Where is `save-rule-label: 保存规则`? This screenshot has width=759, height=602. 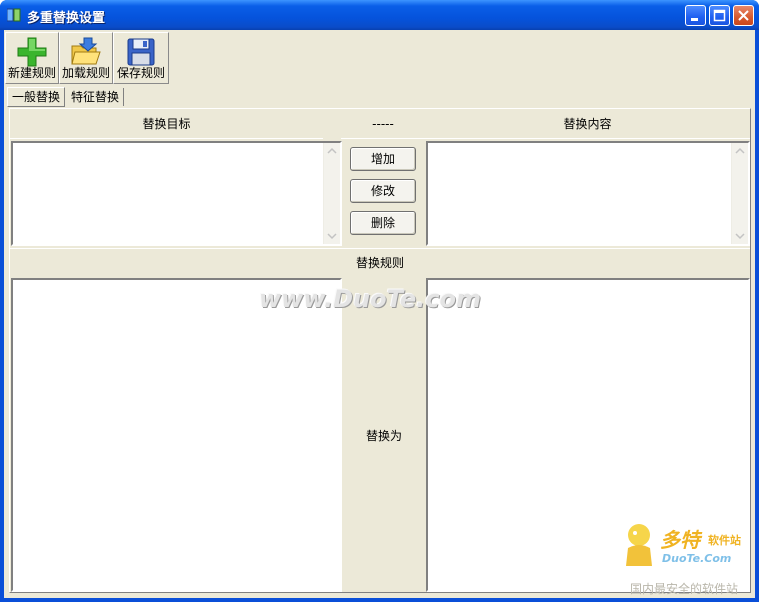
save-rule-label: 保存规则 is located at coordinates (140, 73).